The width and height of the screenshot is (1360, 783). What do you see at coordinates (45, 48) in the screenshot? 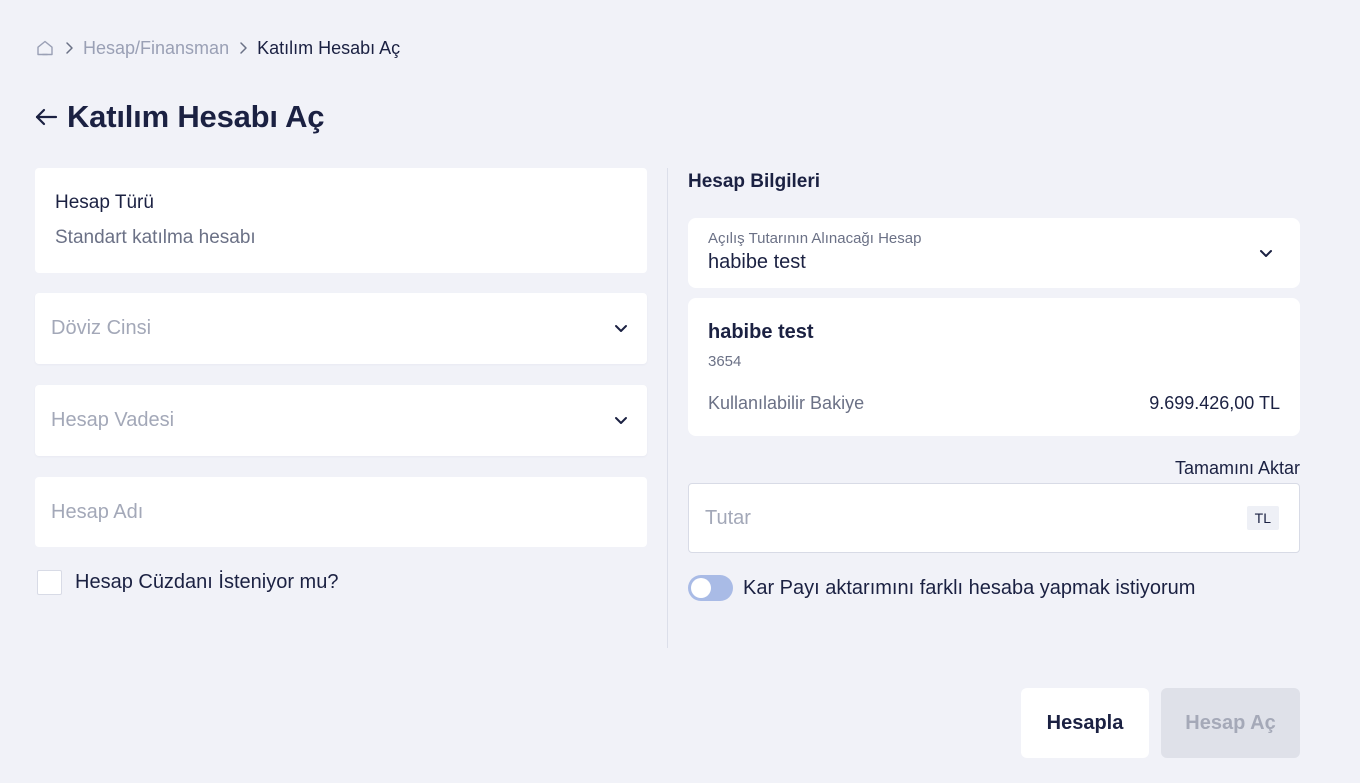
I see `home-icon` at bounding box center [45, 48].